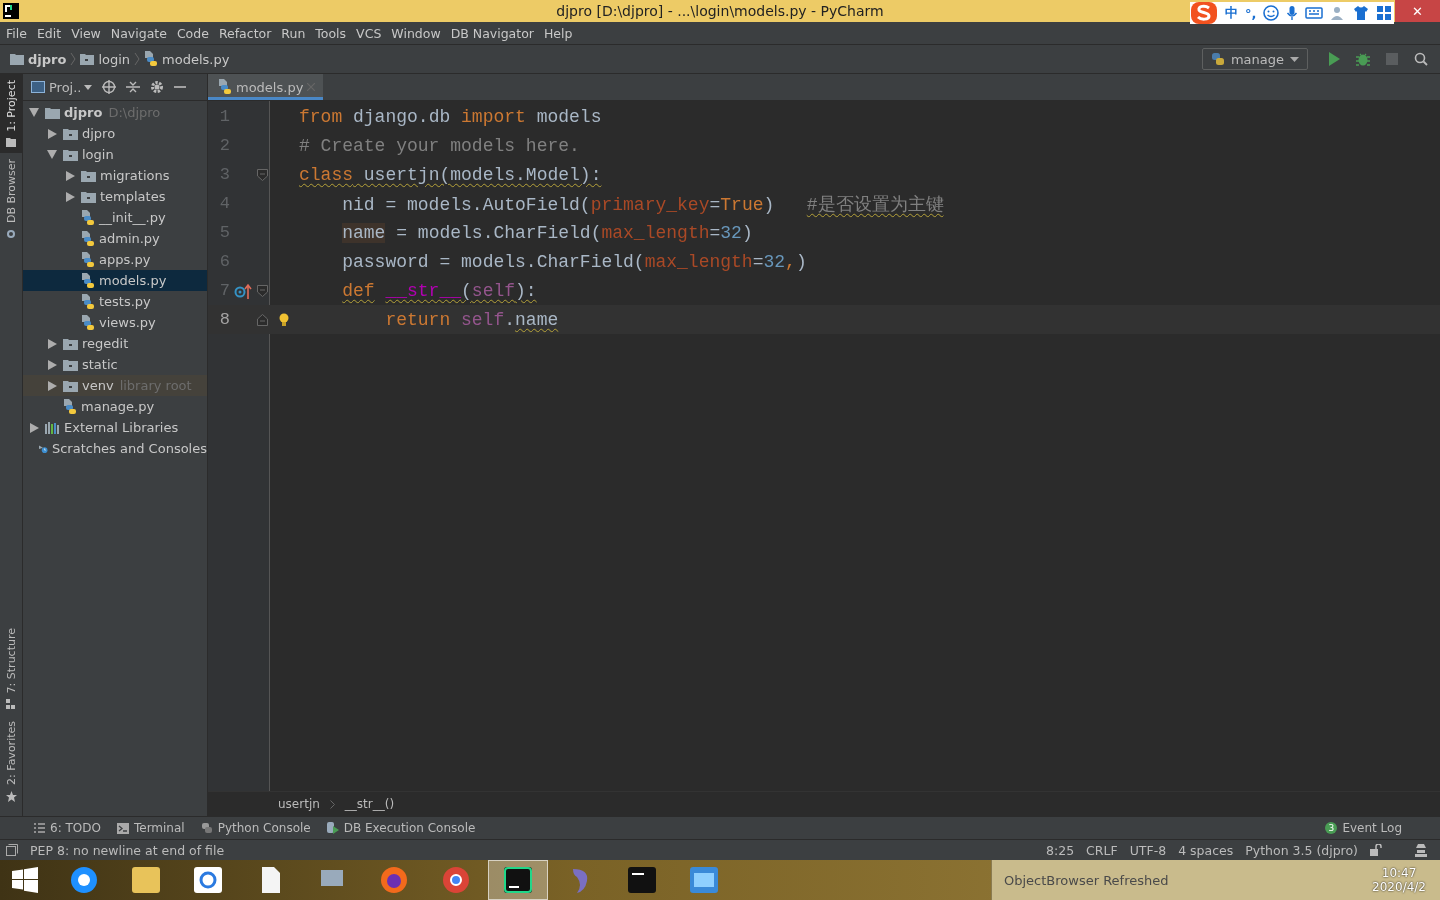 Image resolution: width=1440 pixels, height=900 pixels. Describe the element at coordinates (115, 154) in the screenshot. I see `tree-item: login` at that location.